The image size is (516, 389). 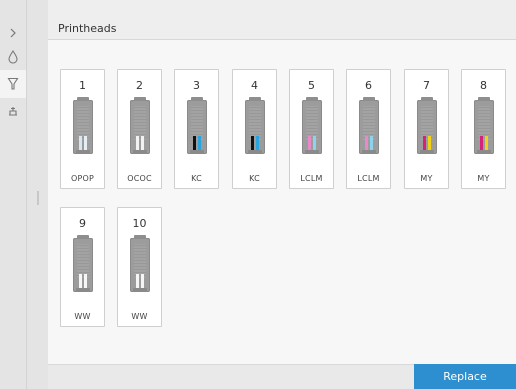 What do you see at coordinates (311, 85) in the screenshot?
I see `printhead-slot-number: 5` at bounding box center [311, 85].